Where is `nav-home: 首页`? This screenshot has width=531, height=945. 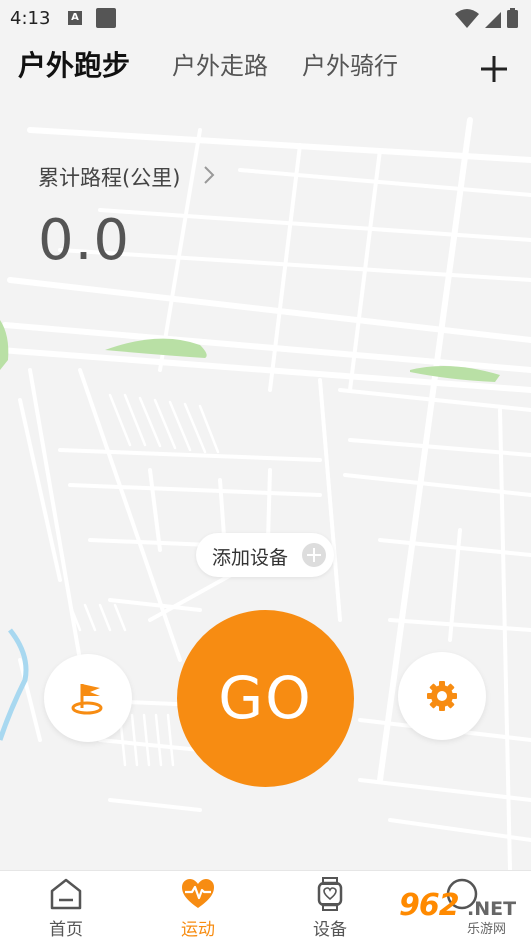
nav-home: 首页 is located at coordinates (66, 908).